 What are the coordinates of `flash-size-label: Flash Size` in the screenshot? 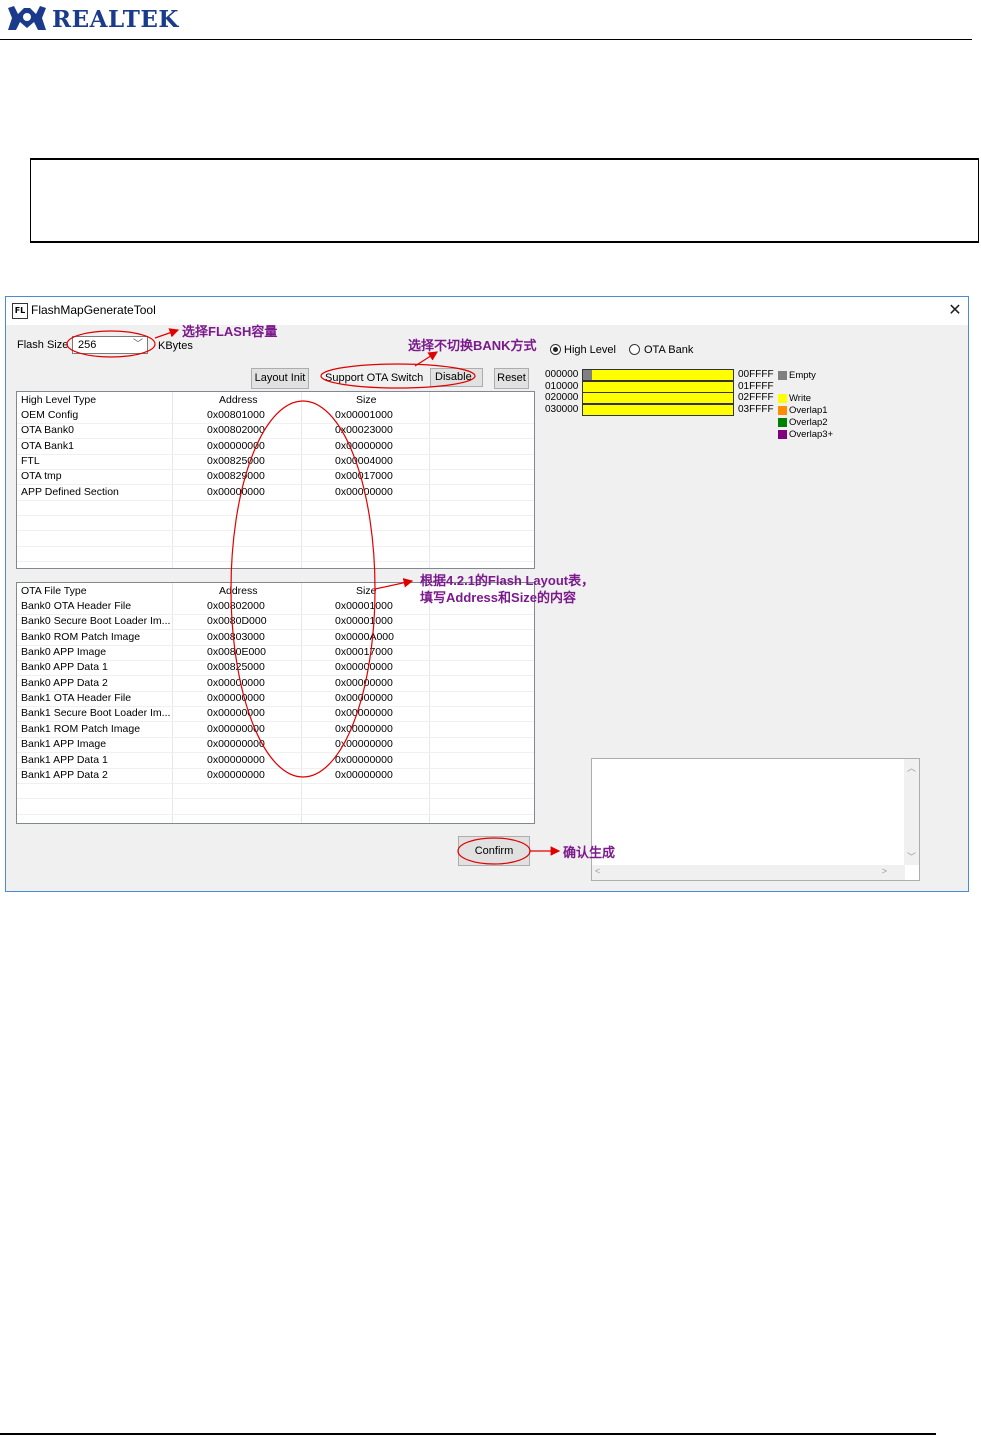 It's located at (43, 345).